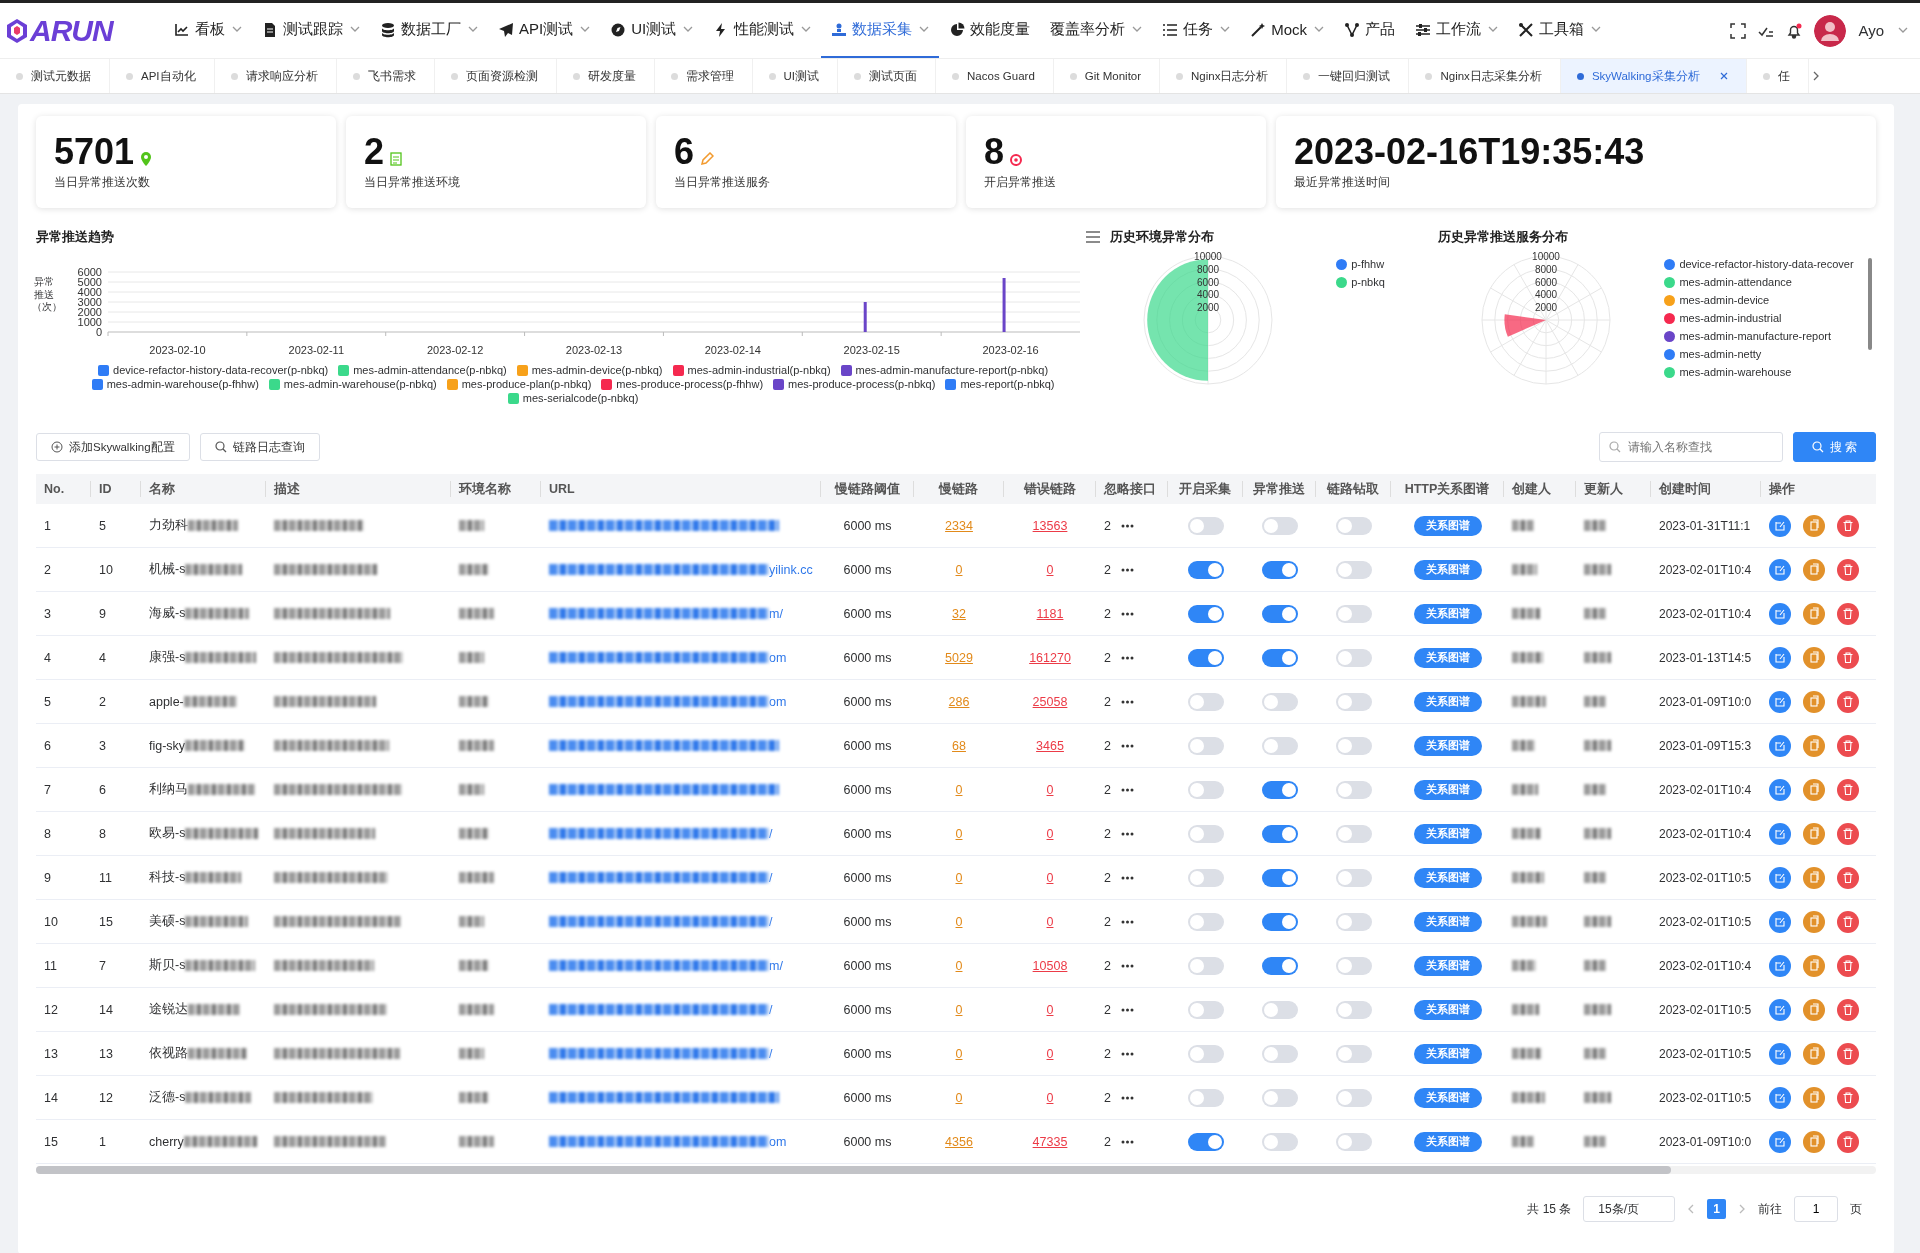 The image size is (1920, 1253). What do you see at coordinates (1730, 318) in the screenshot?
I see `legend-label: mes-admin-industrial` at bounding box center [1730, 318].